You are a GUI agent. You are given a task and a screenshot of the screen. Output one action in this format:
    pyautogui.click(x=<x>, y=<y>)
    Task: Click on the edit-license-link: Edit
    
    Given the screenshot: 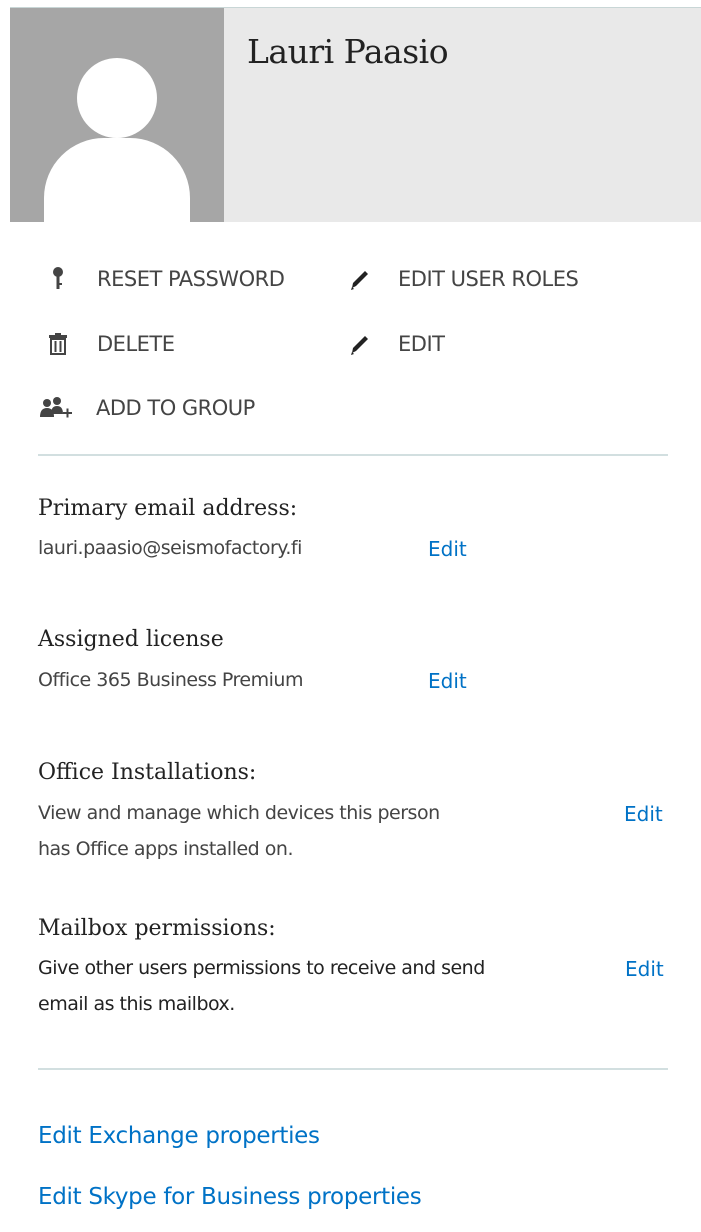 What is the action you would take?
    pyautogui.click(x=447, y=681)
    